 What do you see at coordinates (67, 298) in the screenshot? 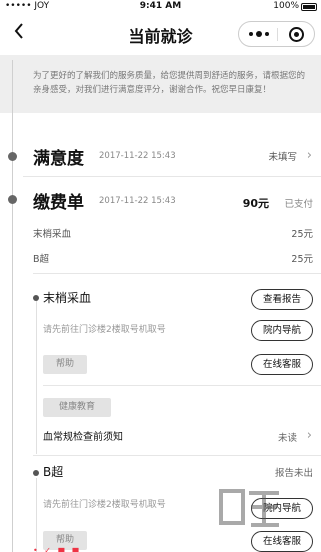
I see `exam-title: 末梢采血` at bounding box center [67, 298].